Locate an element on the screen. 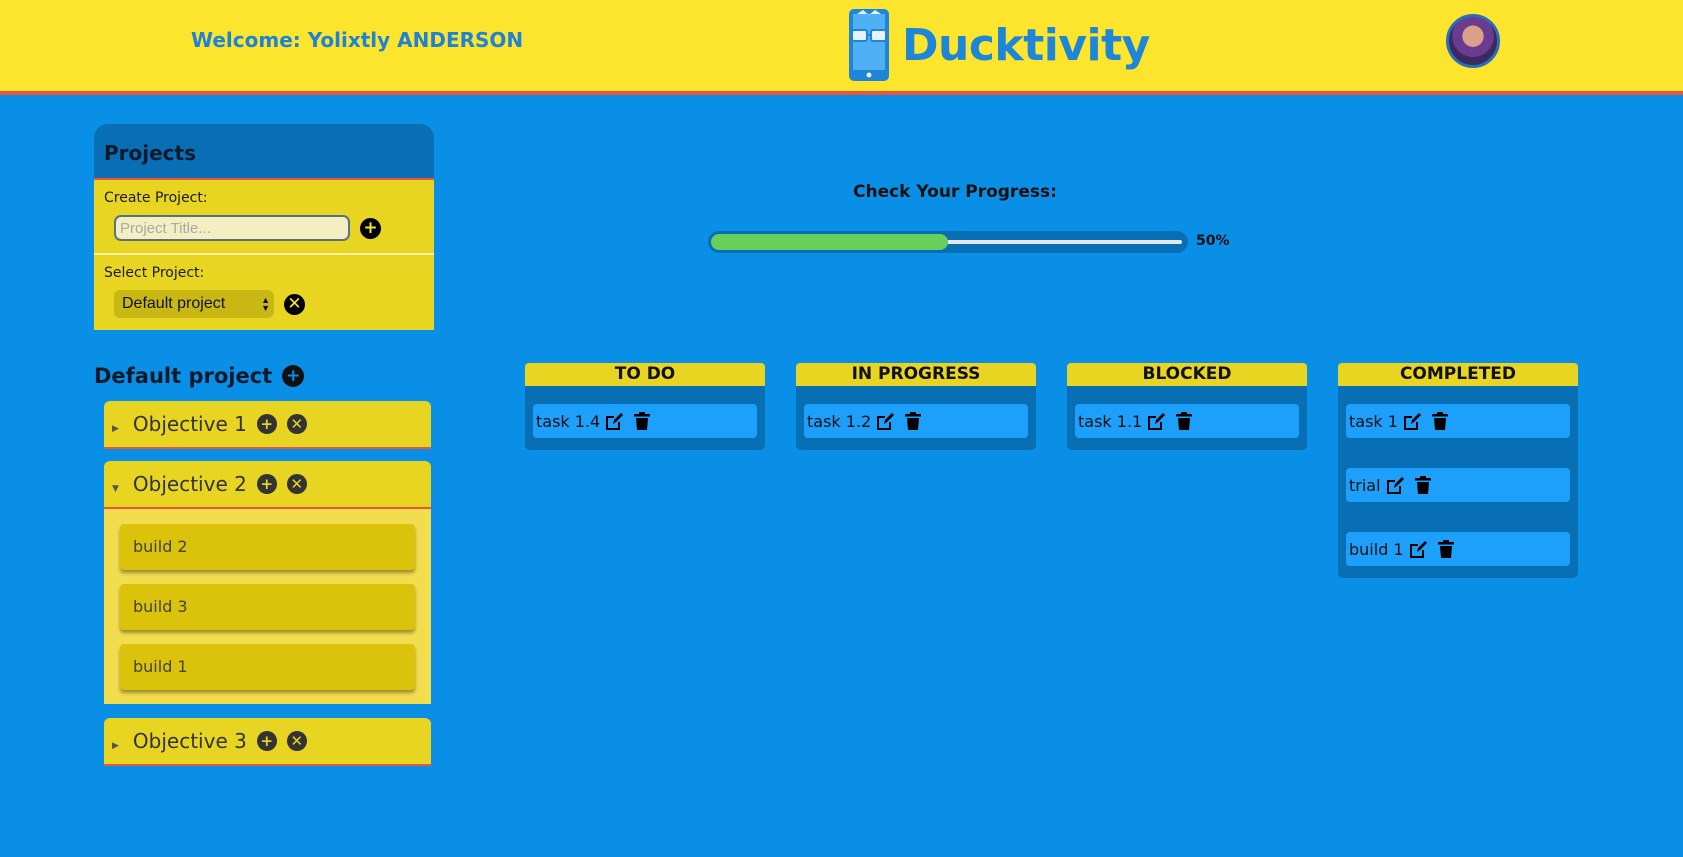 The height and width of the screenshot is (857, 1683). project-select-value: Default project is located at coordinates (174, 303).